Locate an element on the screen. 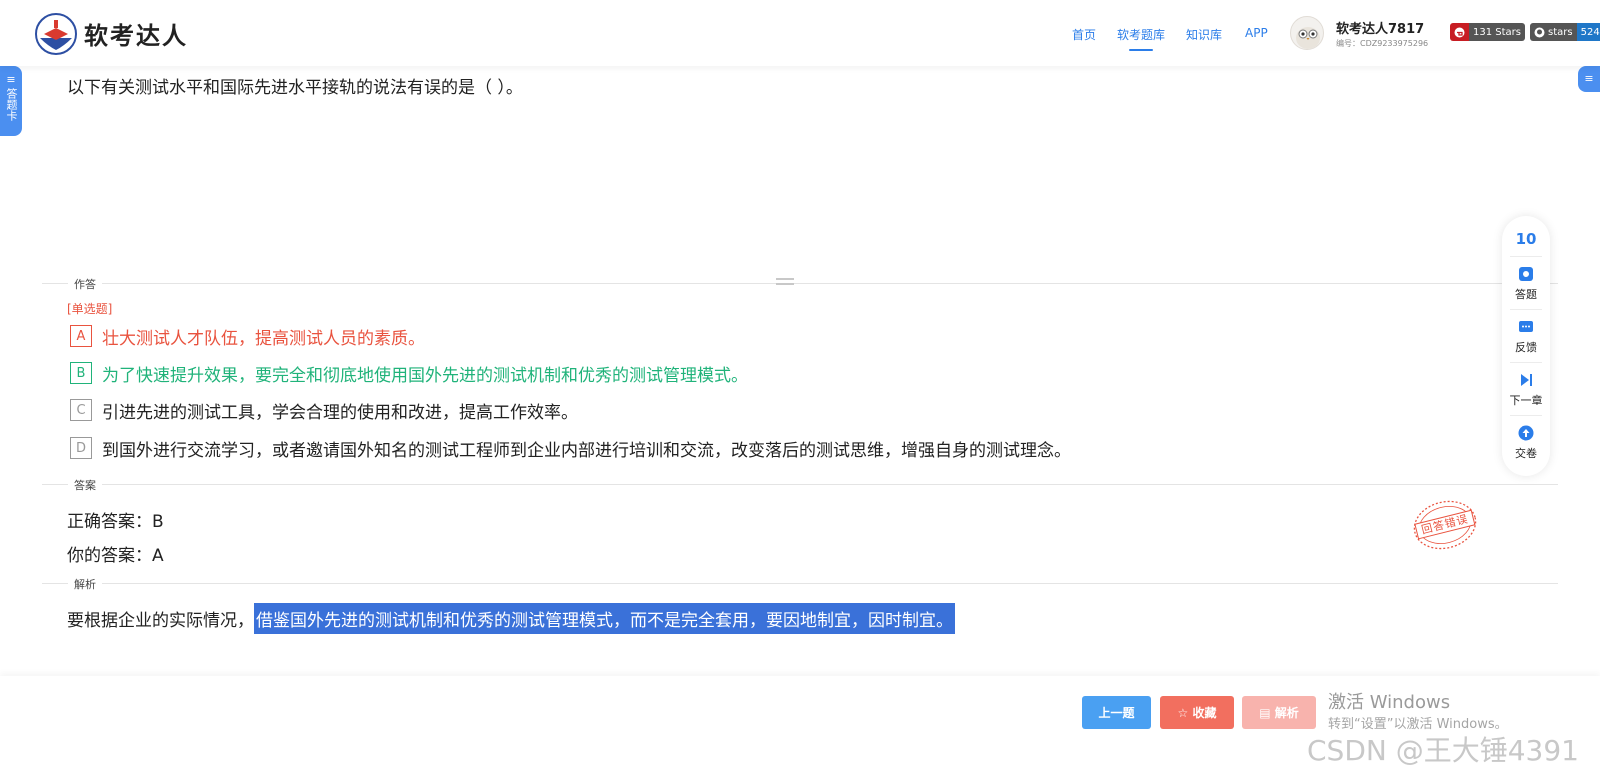  next-chapter-label: 下一章 is located at coordinates (1526, 400).